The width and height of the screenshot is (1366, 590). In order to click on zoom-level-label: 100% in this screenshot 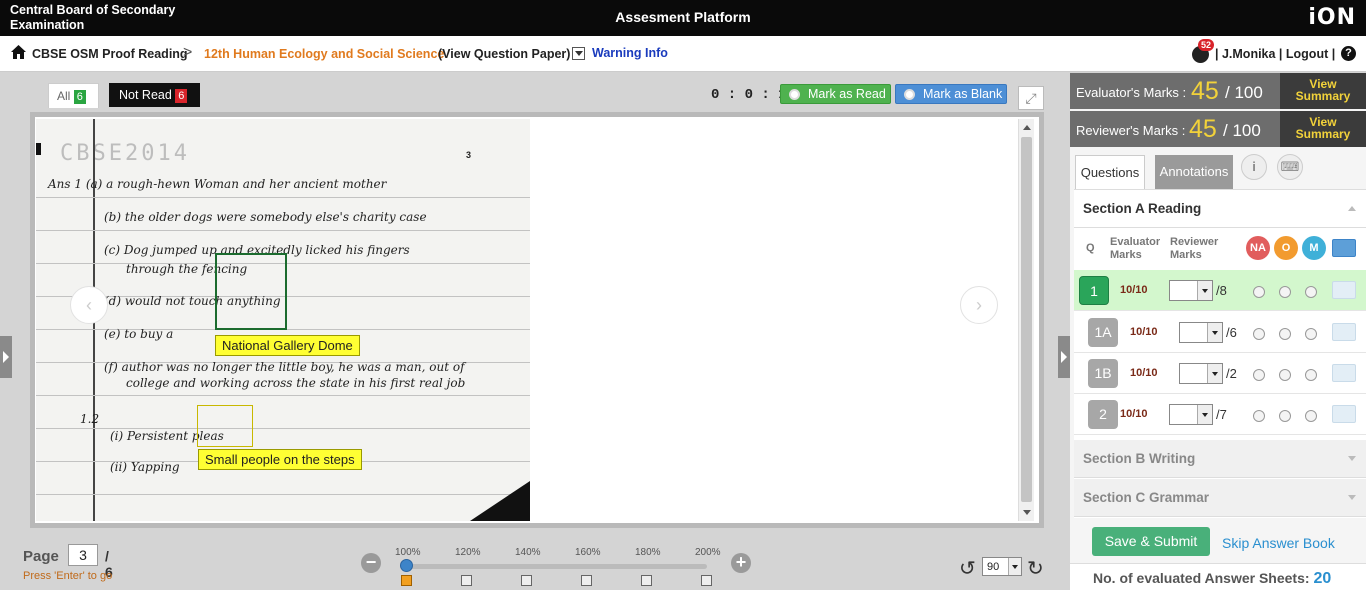, I will do `click(408, 552)`.